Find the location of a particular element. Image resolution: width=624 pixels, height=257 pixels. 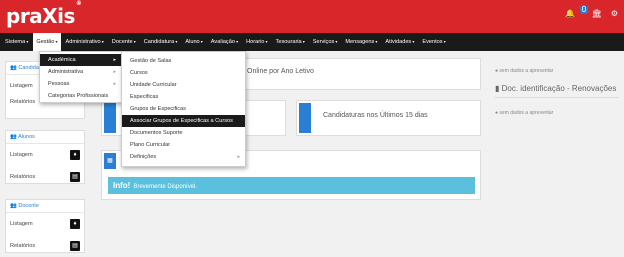

nav-gestao: Gestão is located at coordinates (47, 42).